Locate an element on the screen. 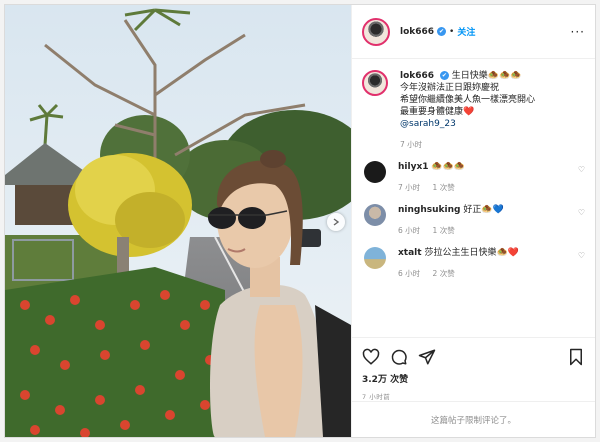 The height and width of the screenshot is (442, 600). post-actions: 3.2万 次赞 7 小时前 is located at coordinates (473, 369).